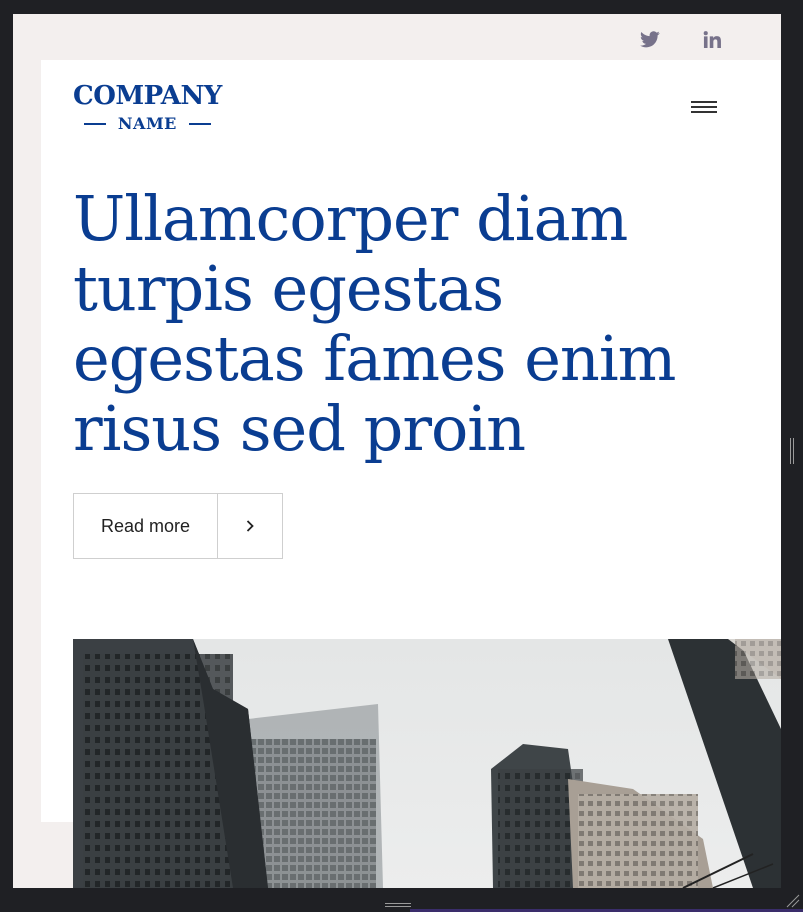  I want to click on horizontal-resize-handle, so click(398, 901).